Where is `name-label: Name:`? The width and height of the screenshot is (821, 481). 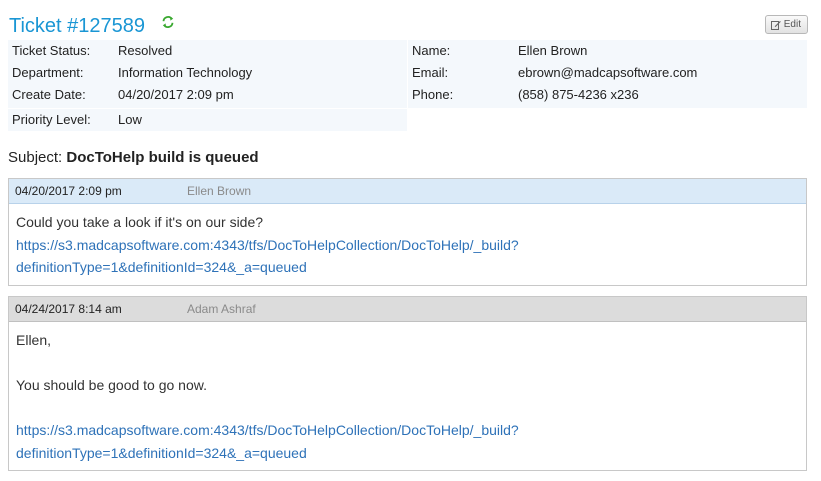
name-label: Name: is located at coordinates (431, 50).